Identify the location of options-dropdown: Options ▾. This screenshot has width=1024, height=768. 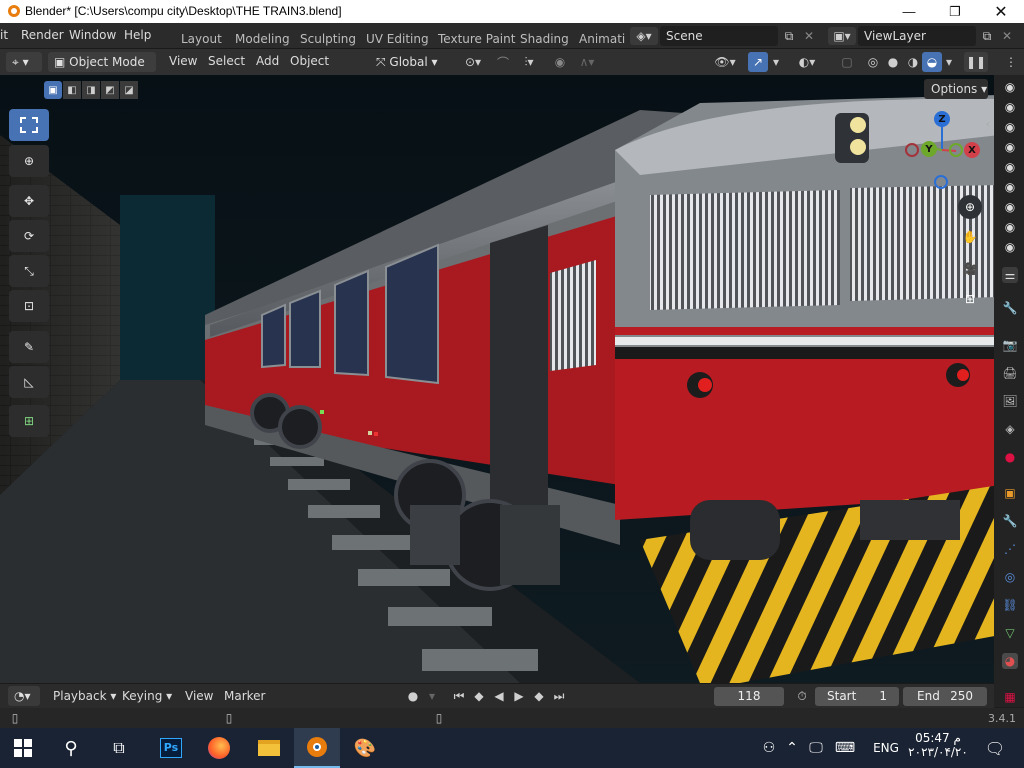
(956, 89).